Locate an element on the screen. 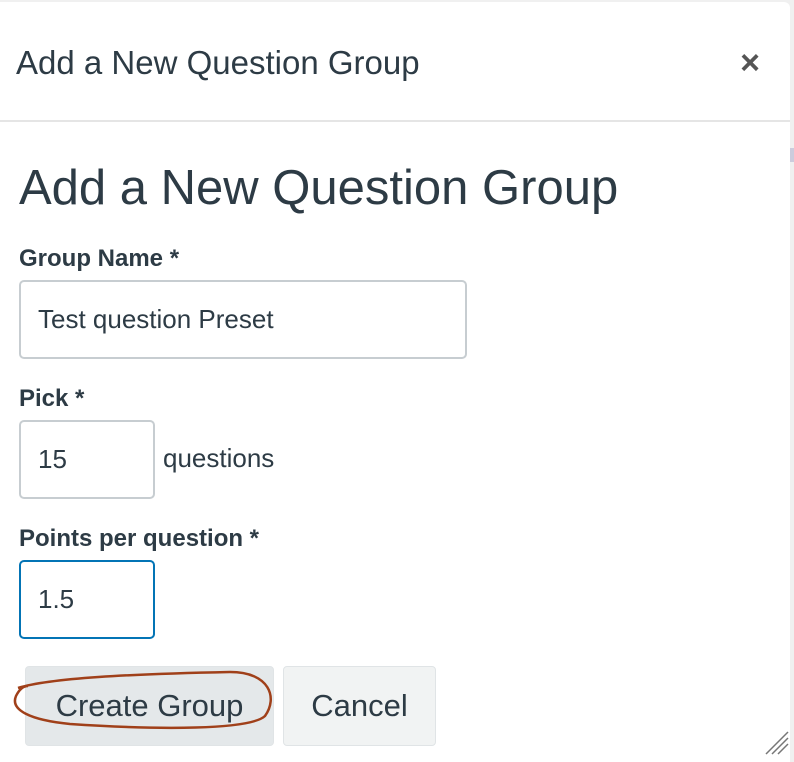 This screenshot has width=794, height=762. pick-input is located at coordinates (87, 459).